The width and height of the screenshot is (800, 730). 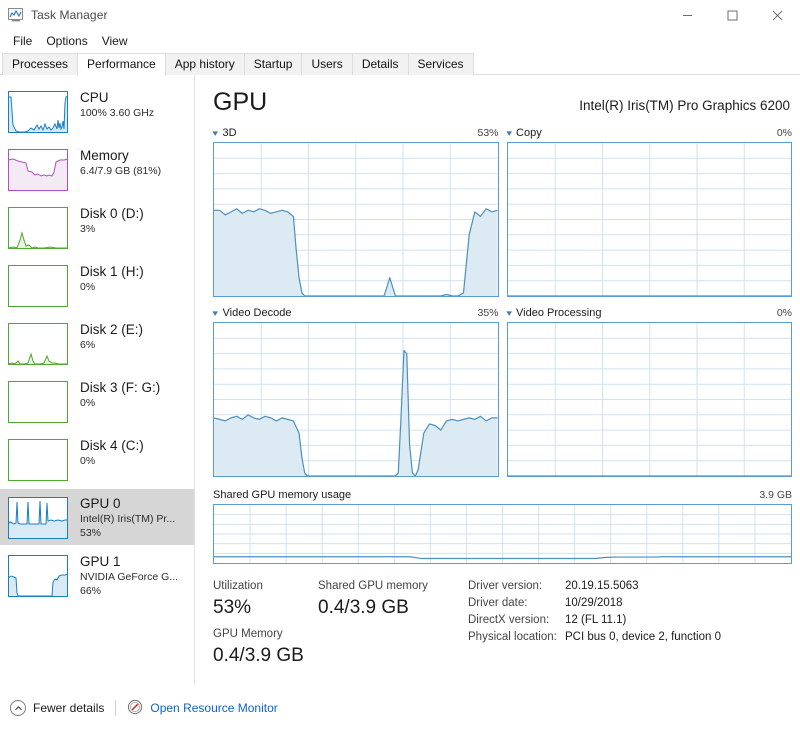 I want to click on sidebar-item-text: Disk 1 (H:) 0%, so click(x=112, y=277).